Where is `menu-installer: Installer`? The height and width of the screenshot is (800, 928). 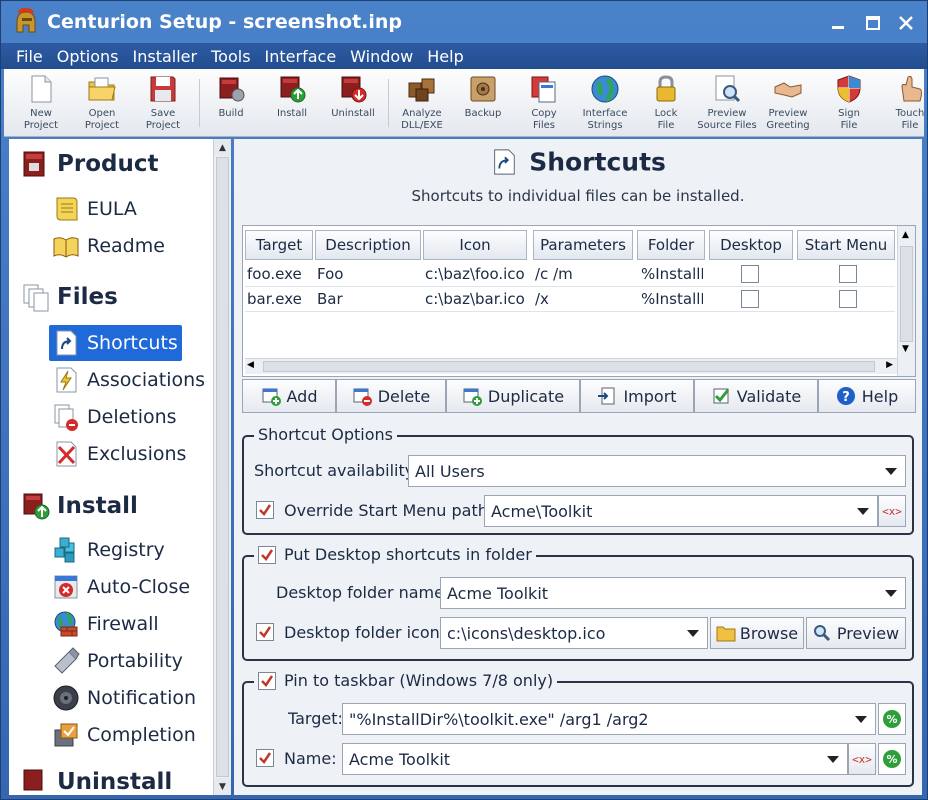
menu-installer: Installer is located at coordinates (165, 56).